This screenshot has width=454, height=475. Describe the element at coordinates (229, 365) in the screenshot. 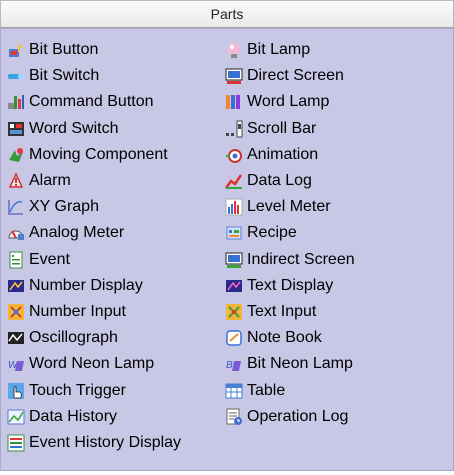

I see `svg-text: B` at that location.